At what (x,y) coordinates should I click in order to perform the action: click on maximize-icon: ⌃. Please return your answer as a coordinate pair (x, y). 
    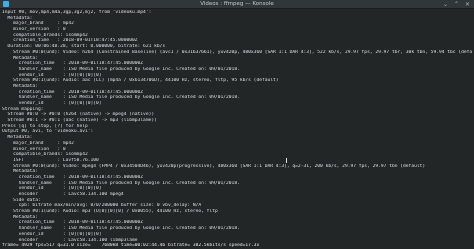
    Looking at the image, I should click on (456, 4).